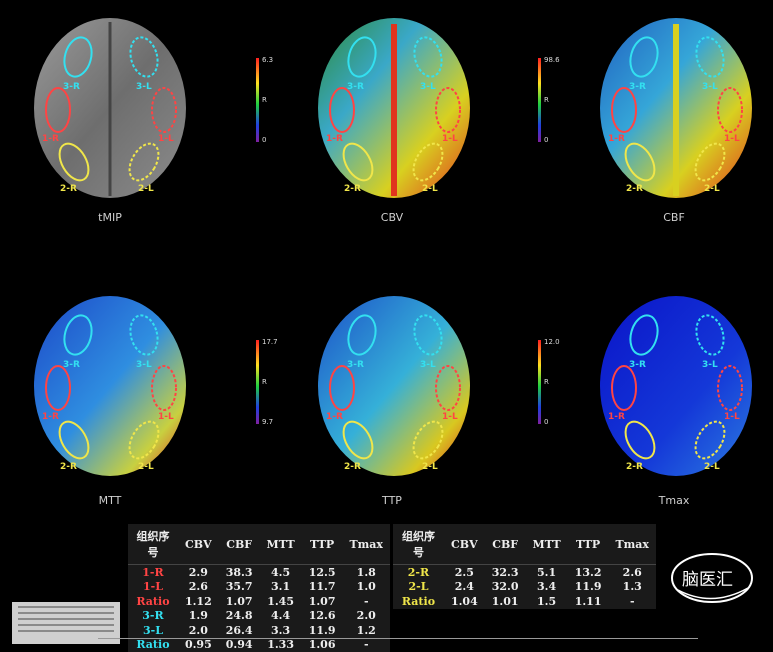  Describe the element at coordinates (547, 572) in the screenshot. I see `table-cell: 5.1` at that location.